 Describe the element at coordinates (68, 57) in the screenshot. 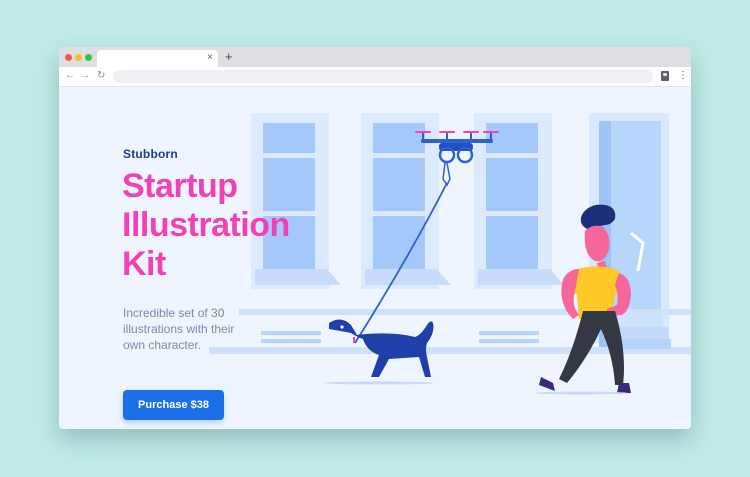

I see `close-window-button` at that location.